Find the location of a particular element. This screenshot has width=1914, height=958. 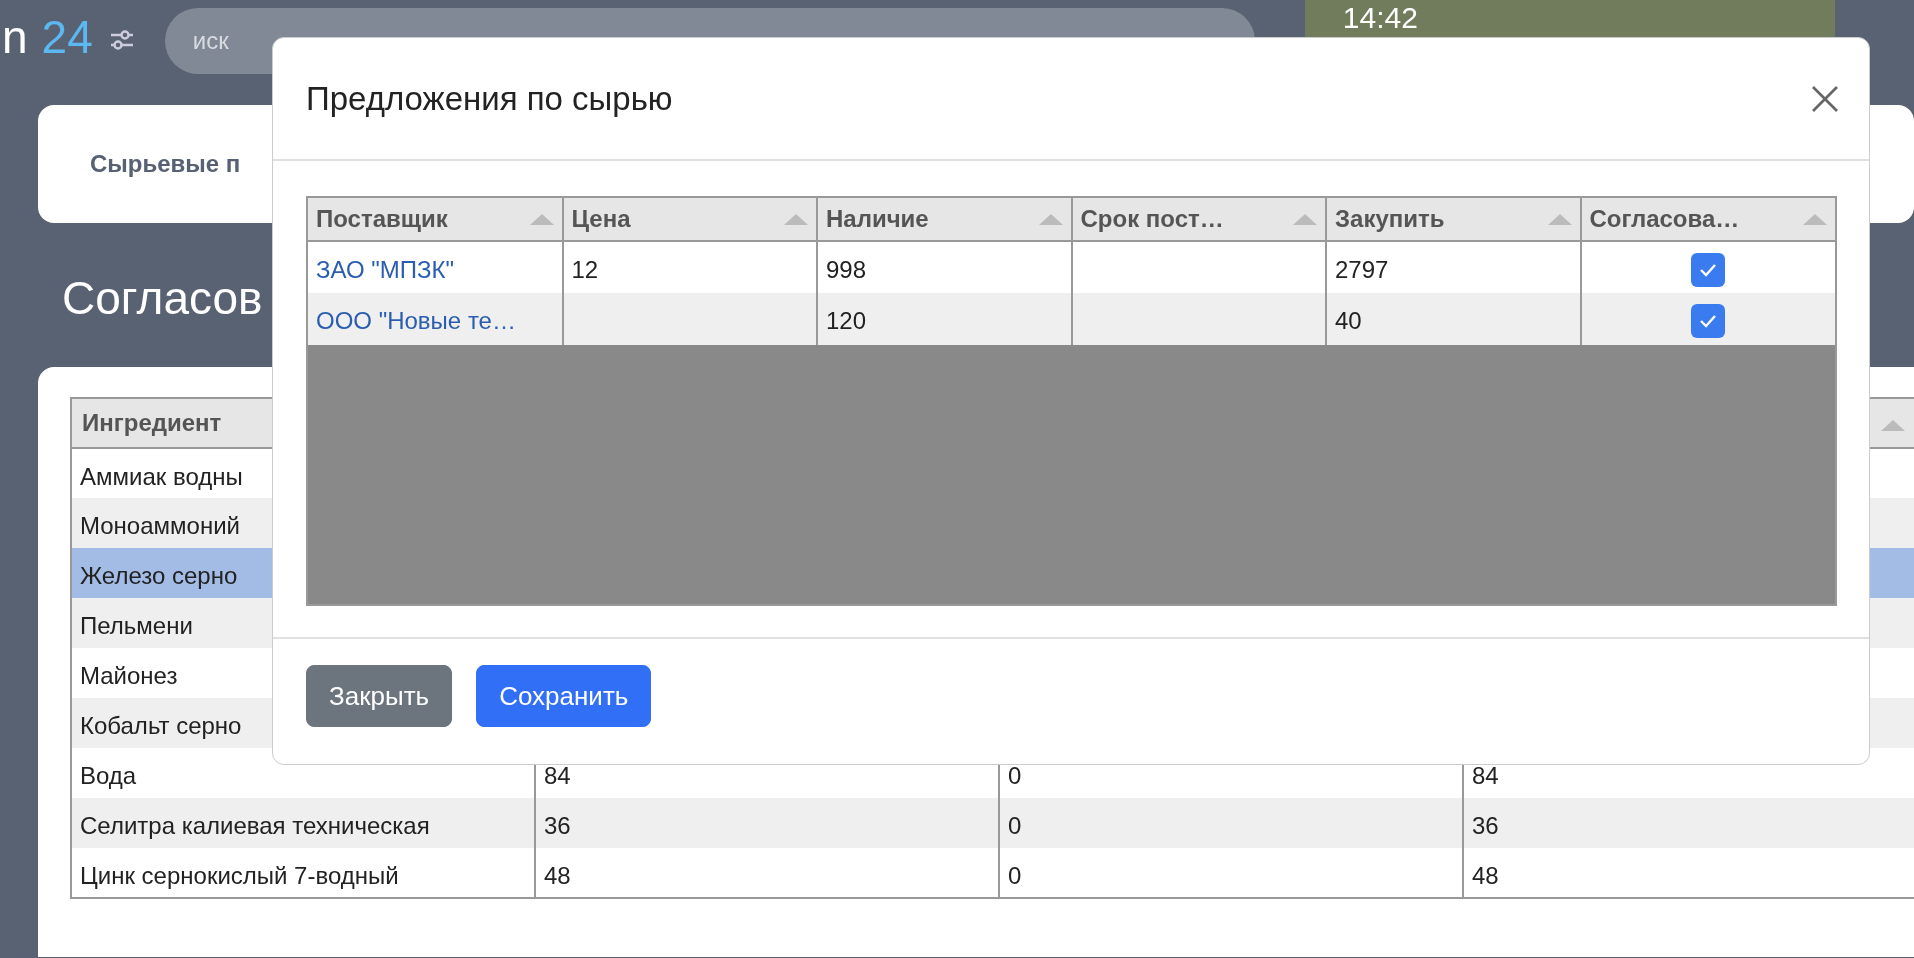

table-cell: 40 is located at coordinates (1348, 320).